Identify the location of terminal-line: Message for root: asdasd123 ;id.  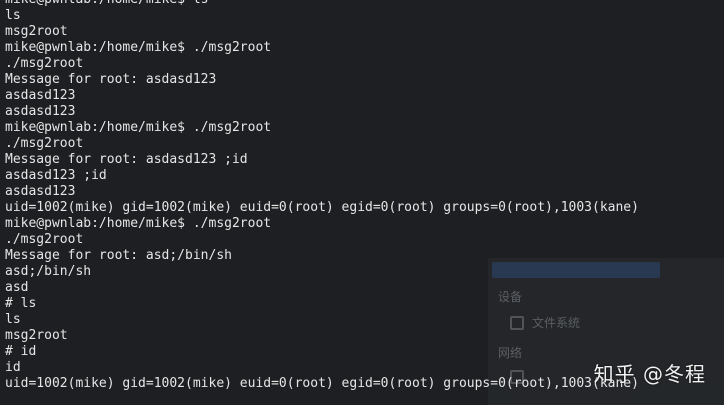
(126, 159).